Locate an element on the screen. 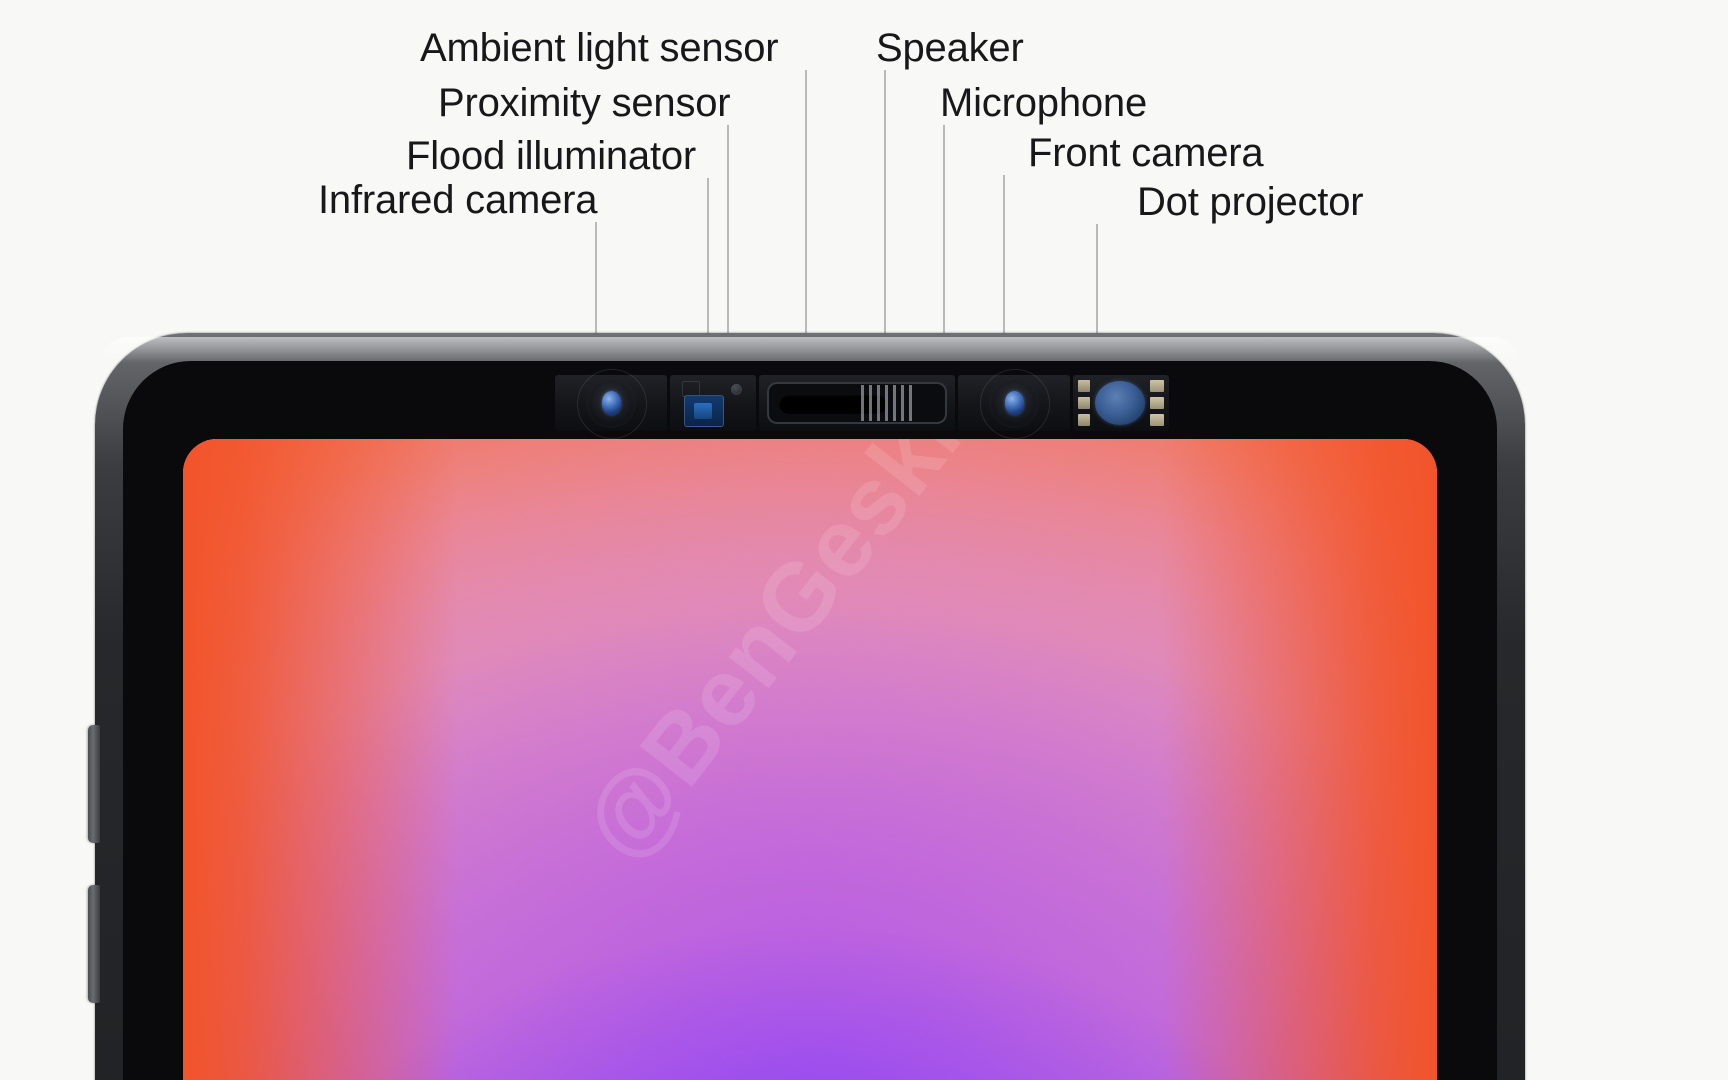 Image resolution: width=1728 pixels, height=1080 pixels. speaker-grille-module is located at coordinates (857, 403).